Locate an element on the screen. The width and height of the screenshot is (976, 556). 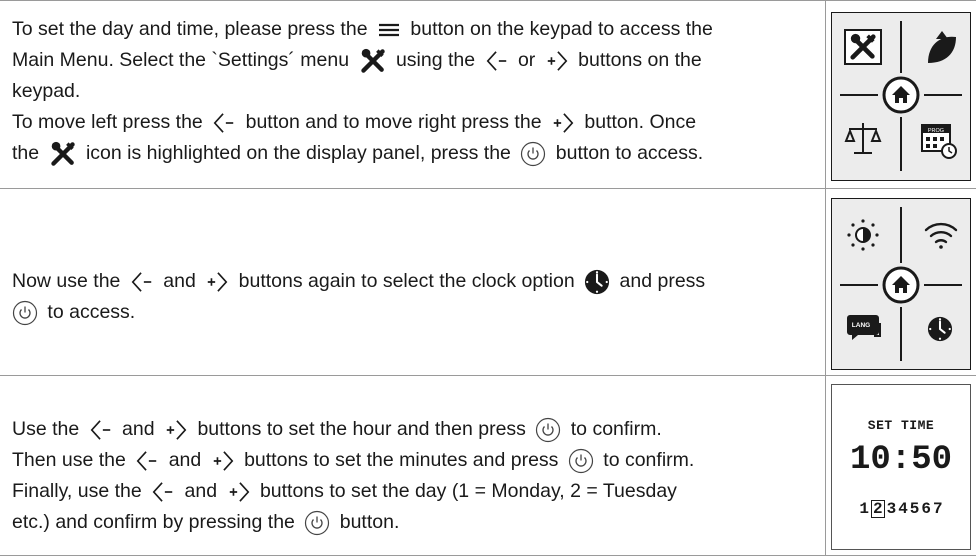
day-digit: 1 is located at coordinates (864, 509).